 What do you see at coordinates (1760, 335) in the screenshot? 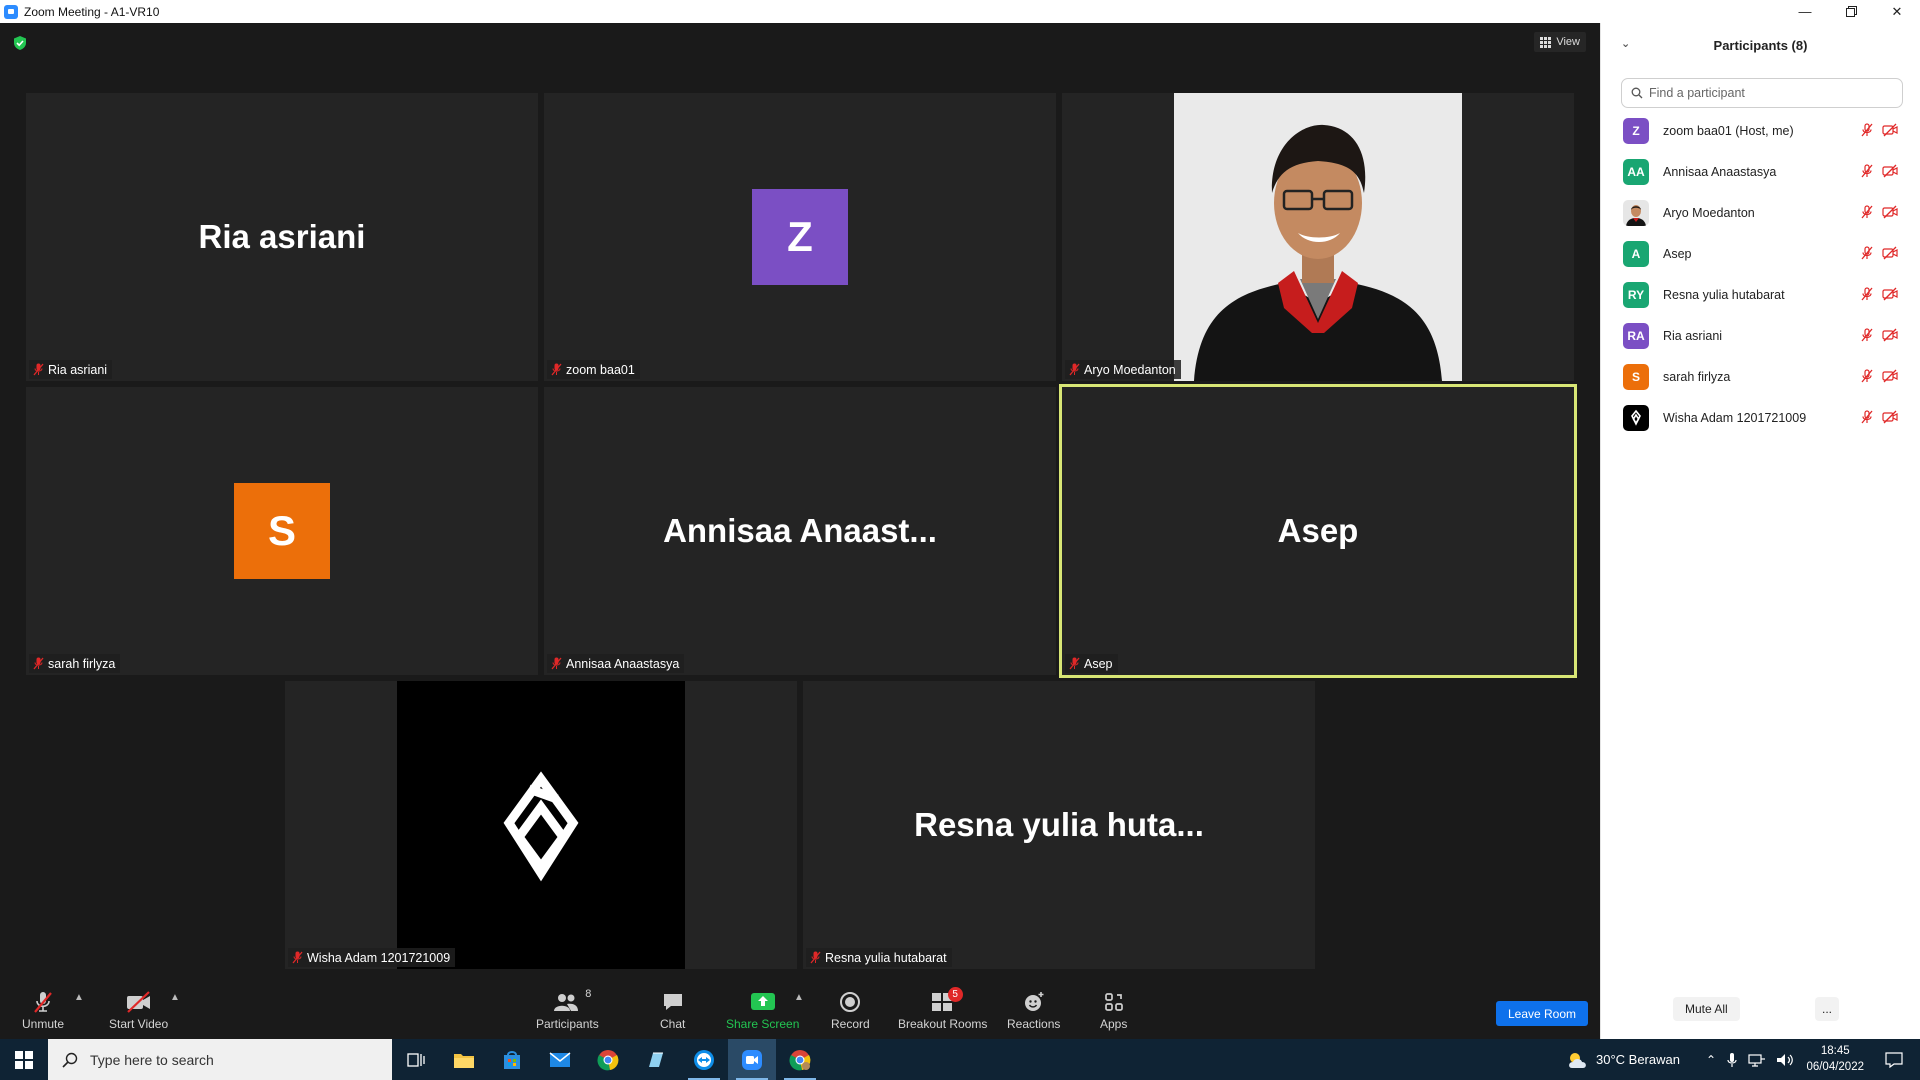
I see `participant-row: RA Ria asriani` at bounding box center [1760, 335].